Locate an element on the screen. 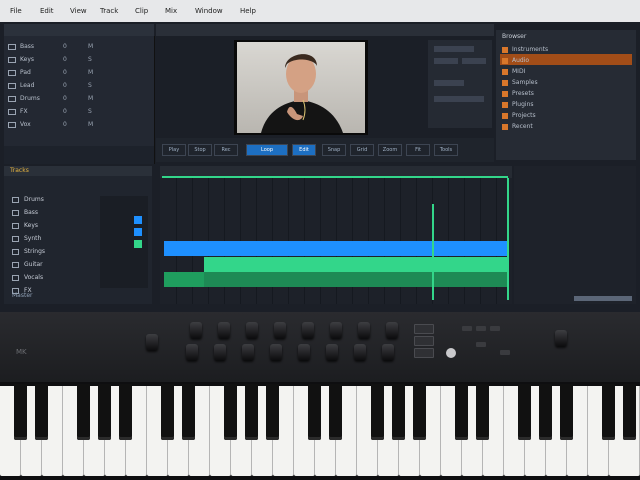  track-header: Guitar is located at coordinates (57, 265).